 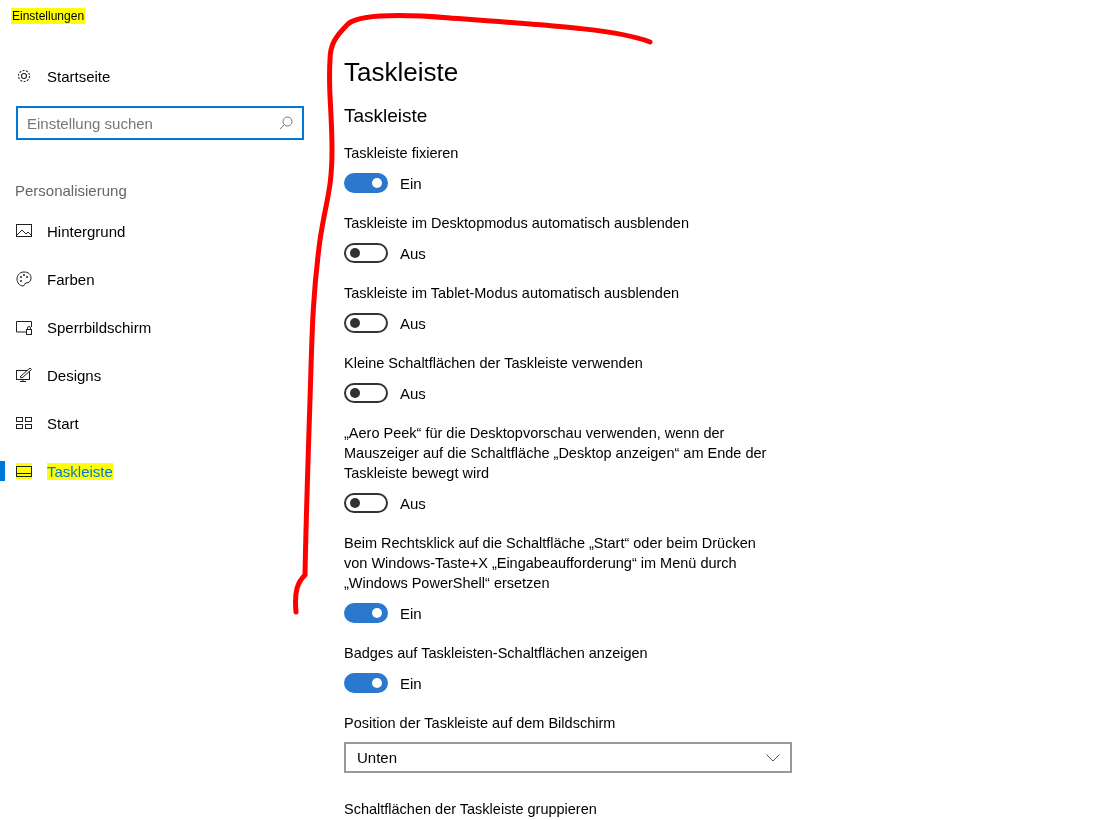 I want to click on page-title: Taskleiste, so click(x=402, y=72).